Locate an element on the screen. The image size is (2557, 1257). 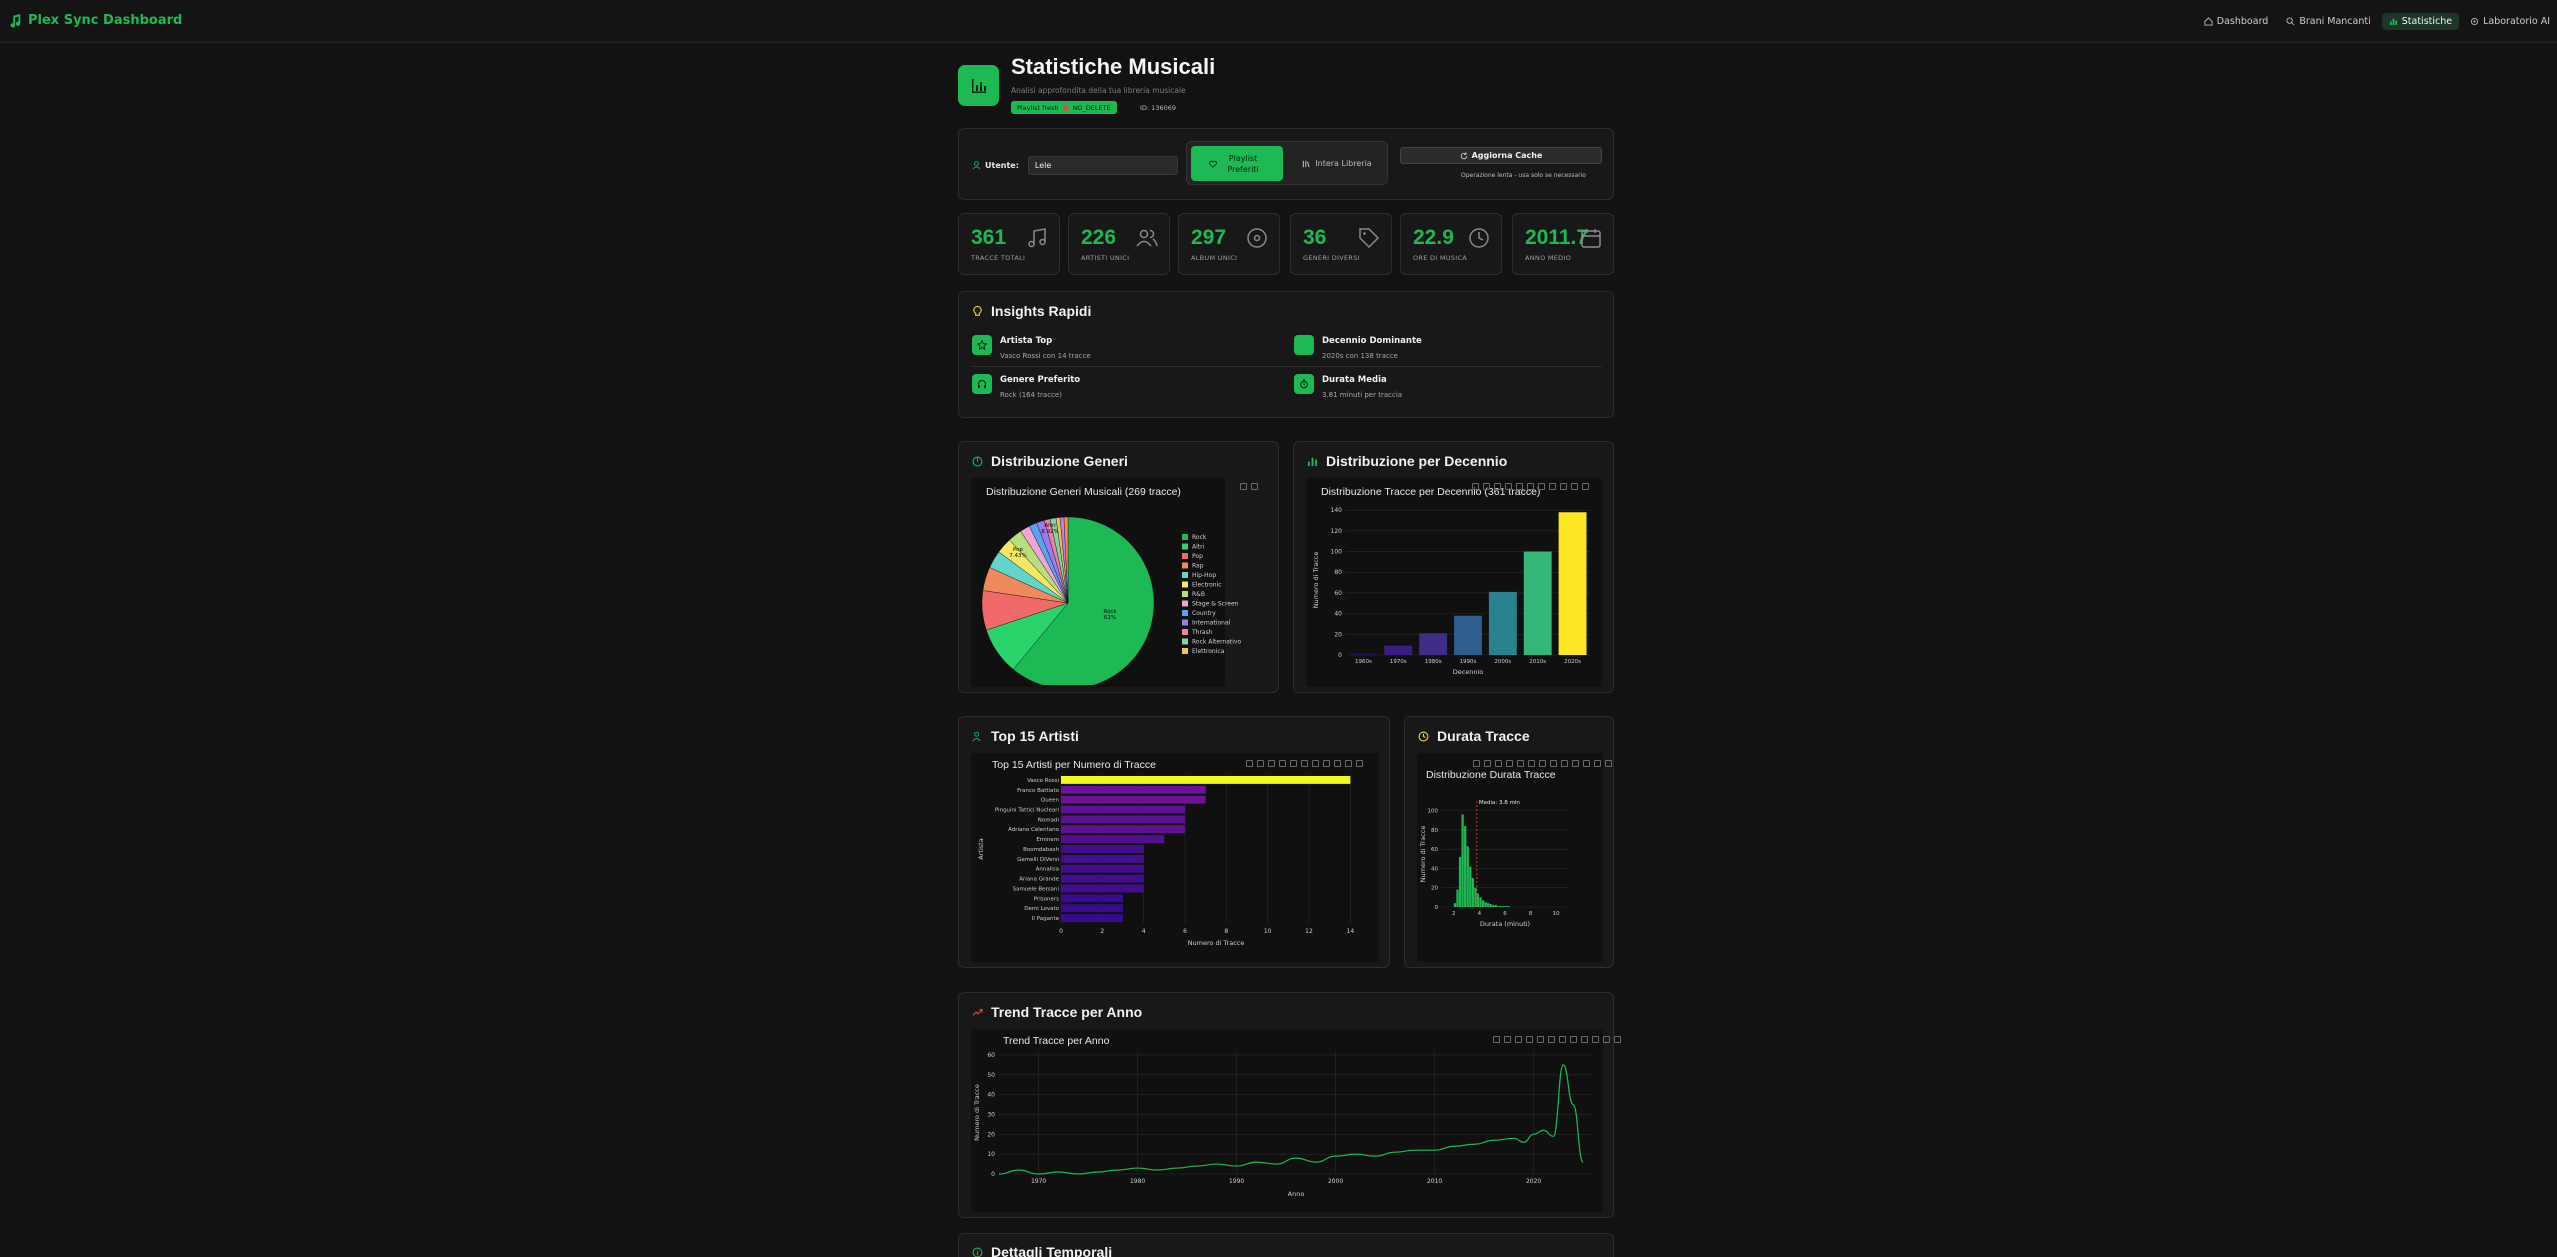
nav-brani-mancanti: Brani Mancanti is located at coordinates (2328, 21).